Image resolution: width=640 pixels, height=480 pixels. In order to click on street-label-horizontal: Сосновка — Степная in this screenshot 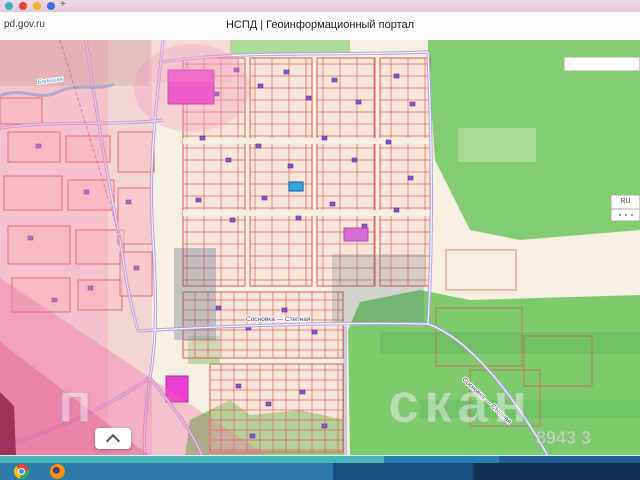, I will do `click(278, 319)`.